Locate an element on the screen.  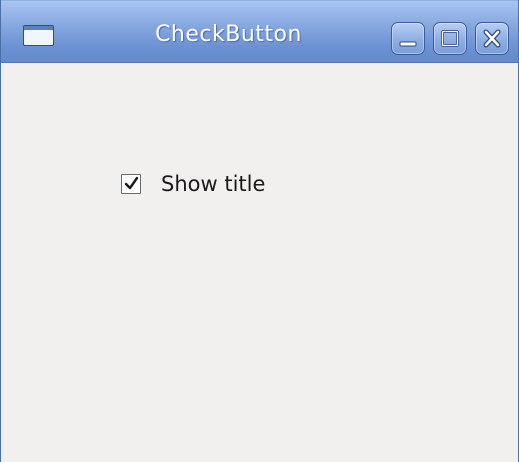
window-title: CheckButton is located at coordinates (228, 34).